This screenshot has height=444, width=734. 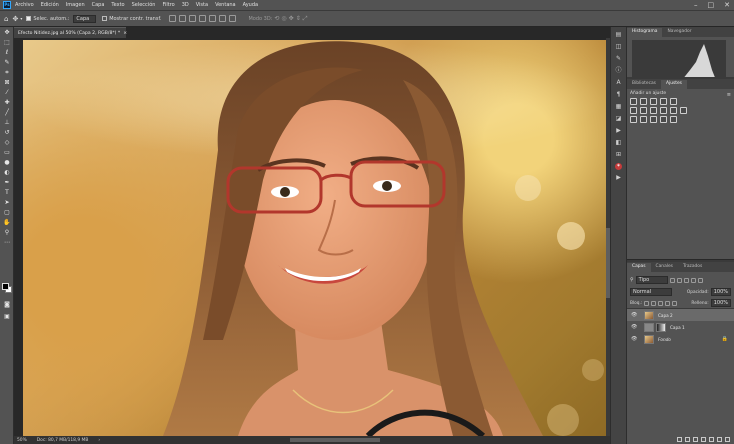 I want to click on character-panel-icon: A, so click(x=618, y=83).